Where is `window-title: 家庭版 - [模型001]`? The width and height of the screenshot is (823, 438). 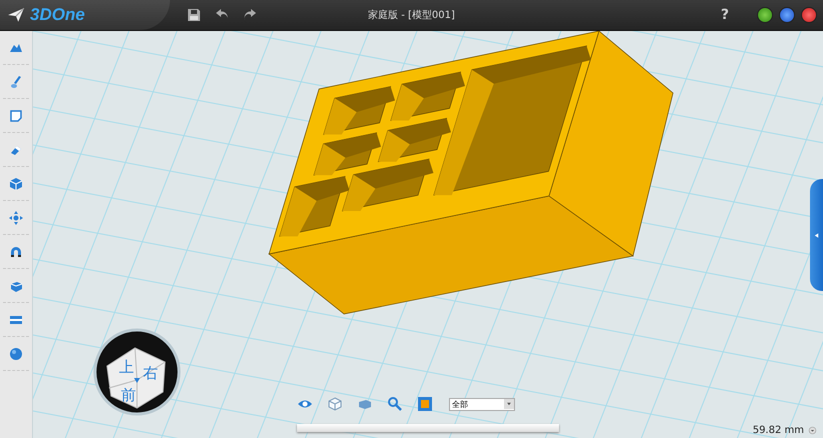 window-title: 家庭版 - [模型001] is located at coordinates (411, 15).